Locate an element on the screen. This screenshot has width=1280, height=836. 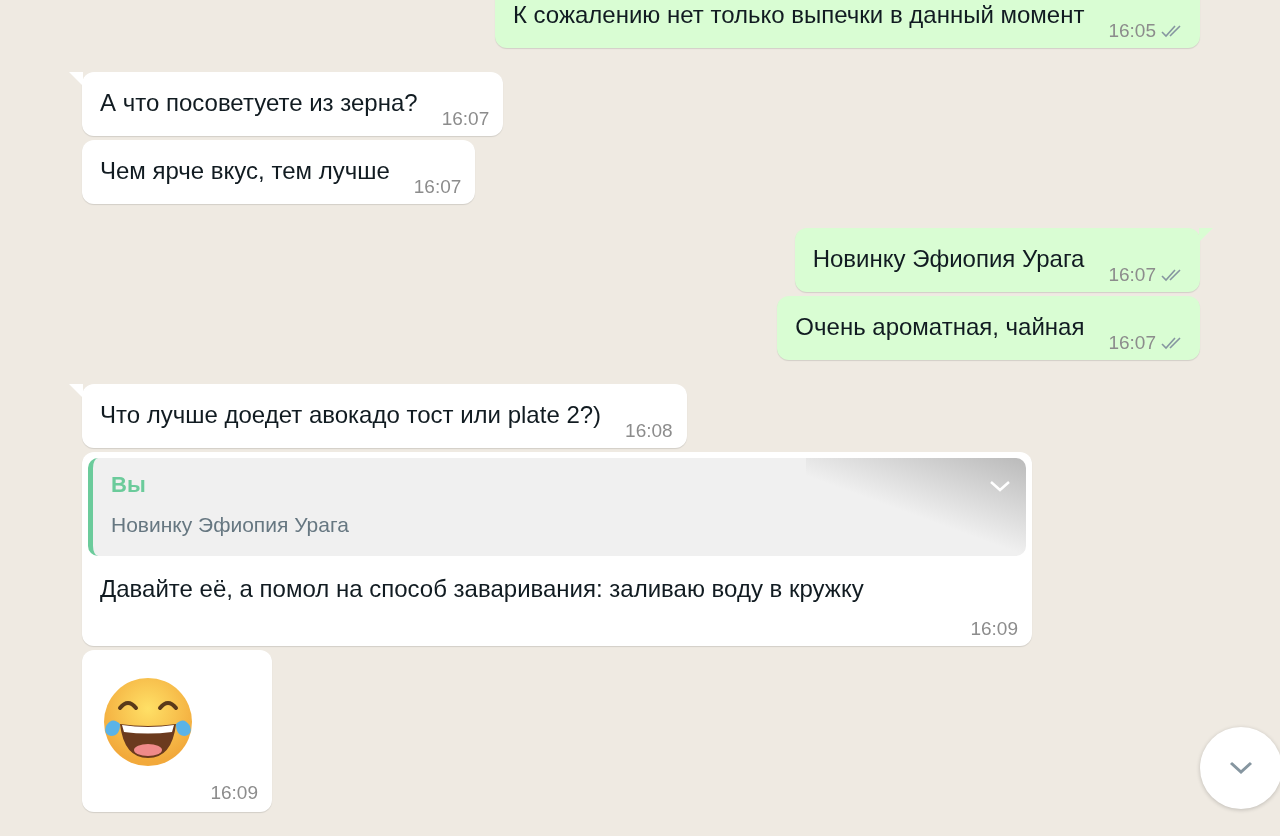
message-text: Давайте её, а помол на способ заваривания: заливаю воду в кружку is located at coordinates (482, 589).